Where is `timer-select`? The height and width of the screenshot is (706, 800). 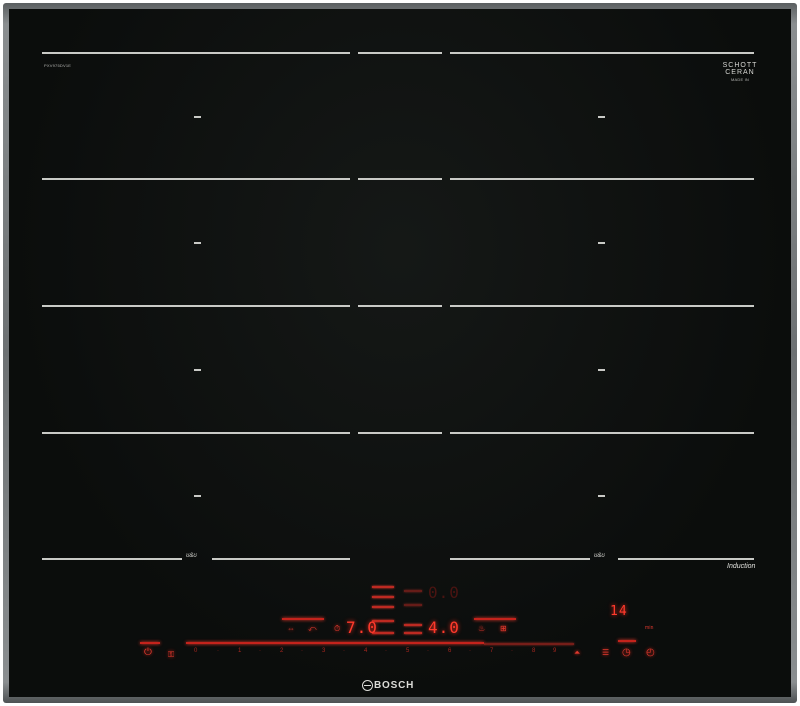 timer-select is located at coordinates (627, 641).